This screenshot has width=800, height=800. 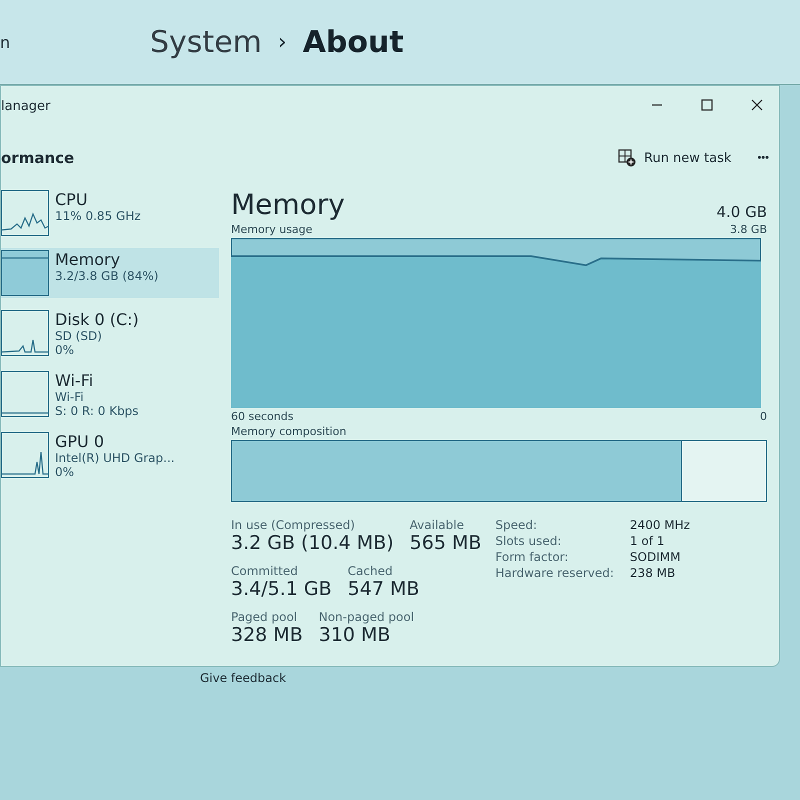 What do you see at coordinates (763, 158) in the screenshot?
I see `more-button: •••` at bounding box center [763, 158].